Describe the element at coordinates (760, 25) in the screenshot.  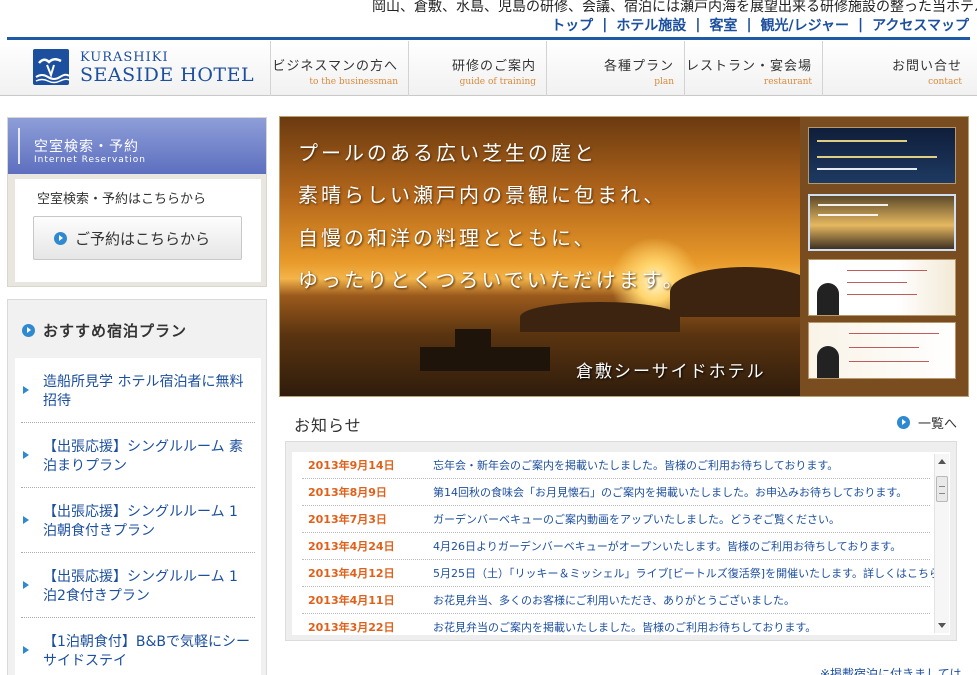
I see `top-nav: トップ | ホテル施設 | 客室 | 観光/レジャー | アクセスマップ` at that location.